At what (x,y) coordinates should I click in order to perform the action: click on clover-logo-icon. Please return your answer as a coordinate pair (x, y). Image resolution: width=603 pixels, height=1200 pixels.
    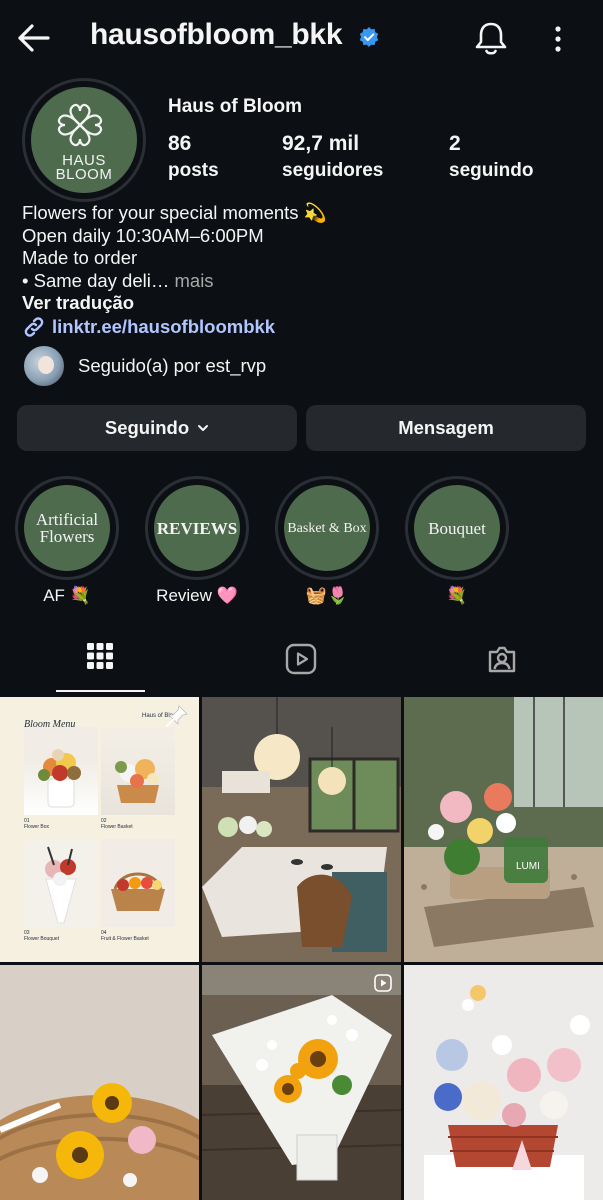
    Looking at the image, I should click on (80, 125).